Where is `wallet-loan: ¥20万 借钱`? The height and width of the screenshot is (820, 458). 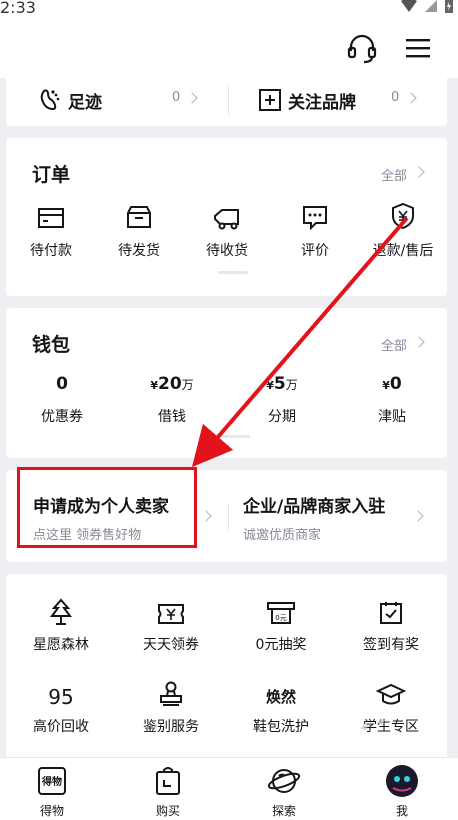
wallet-loan: ¥20万 借钱 is located at coordinates (172, 400).